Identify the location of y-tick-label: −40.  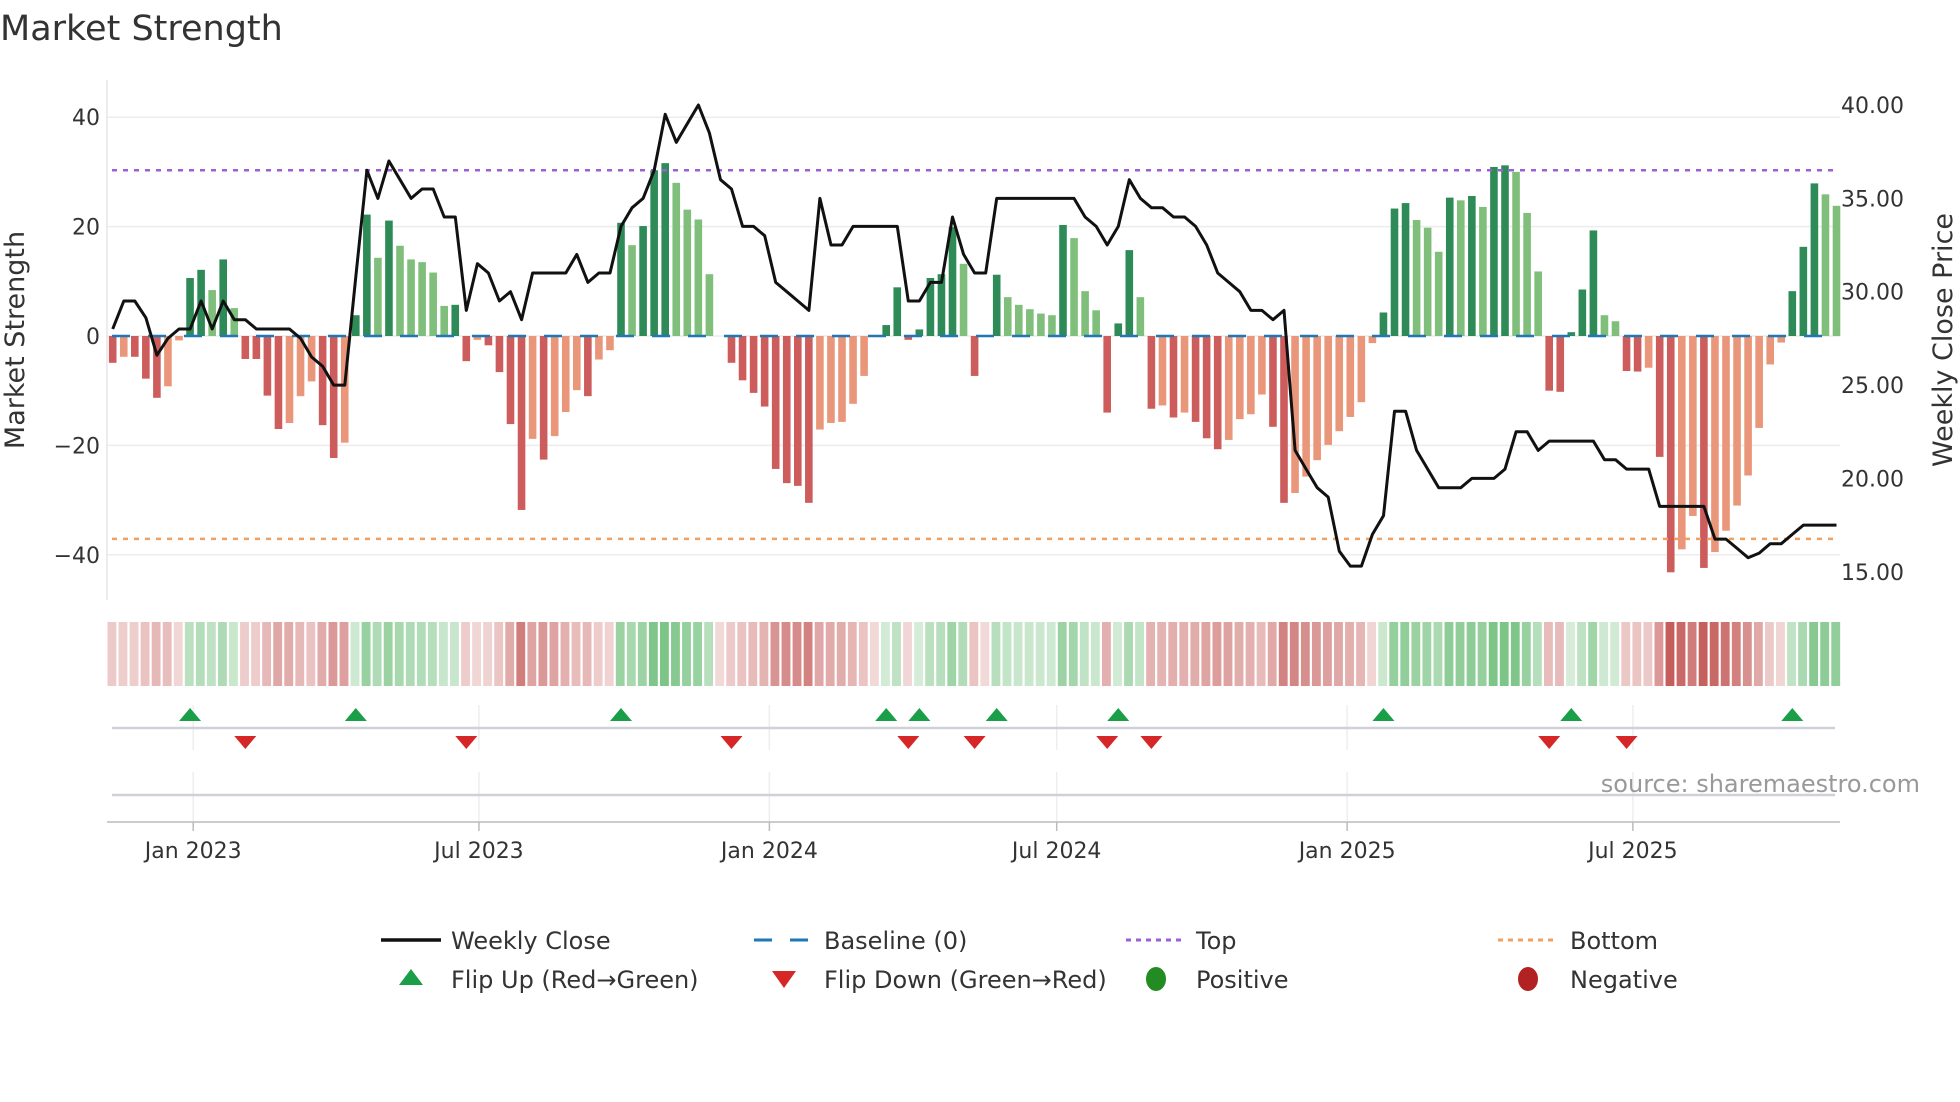
(77, 556).